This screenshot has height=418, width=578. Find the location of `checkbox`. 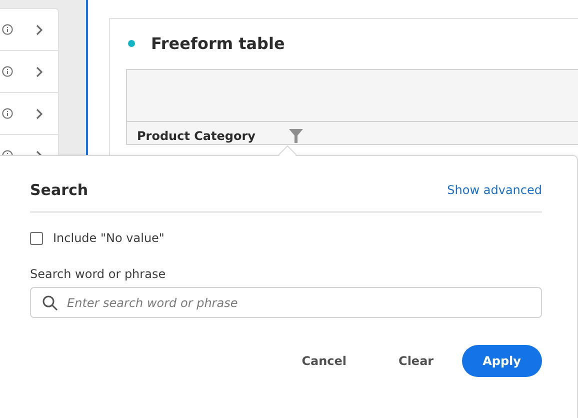

checkbox is located at coordinates (36, 238).